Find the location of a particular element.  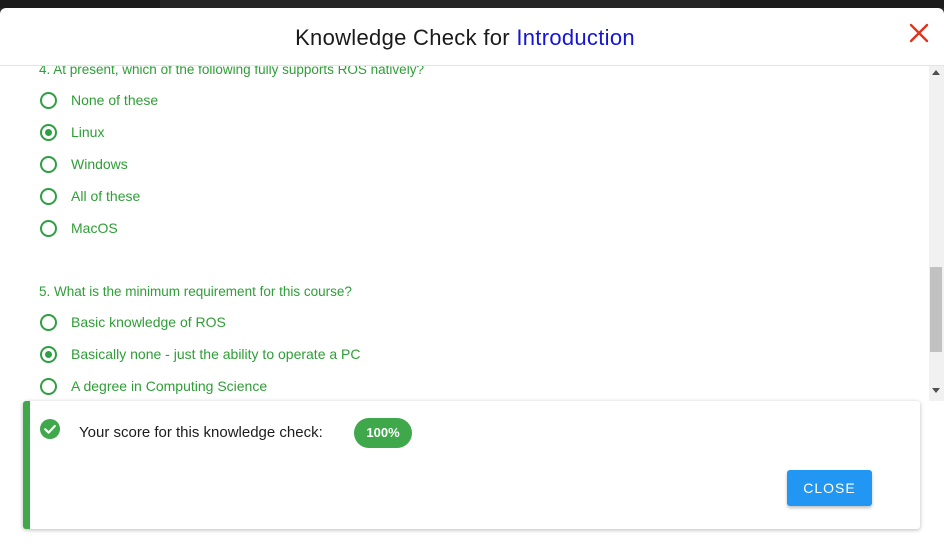

option-label: Basic knowledge of ROS is located at coordinates (148, 322).